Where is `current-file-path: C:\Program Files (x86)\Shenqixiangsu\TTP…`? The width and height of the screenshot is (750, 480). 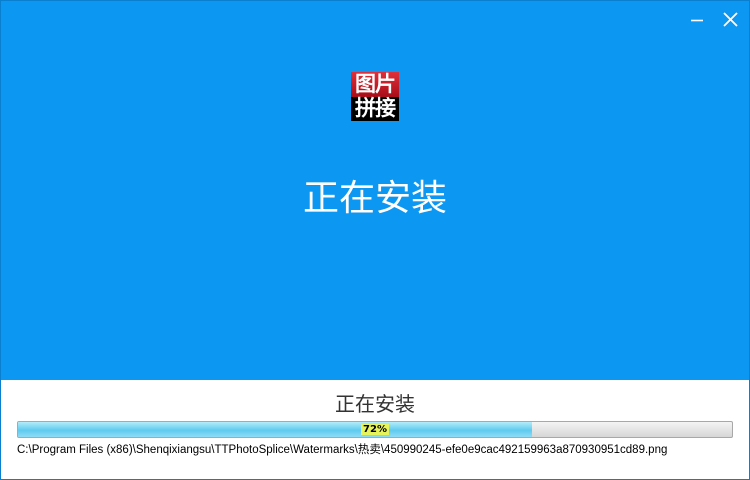 current-file-path: C:\Program Files (x86)\Shenqixiangsu\TTP… is located at coordinates (342, 450).